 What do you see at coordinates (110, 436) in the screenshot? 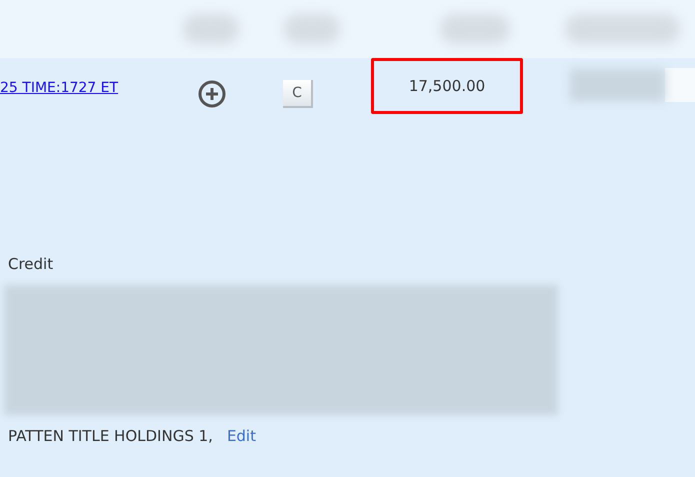
I see `holder-name: PATTEN TITLE HOLDINGS 1,` at bounding box center [110, 436].